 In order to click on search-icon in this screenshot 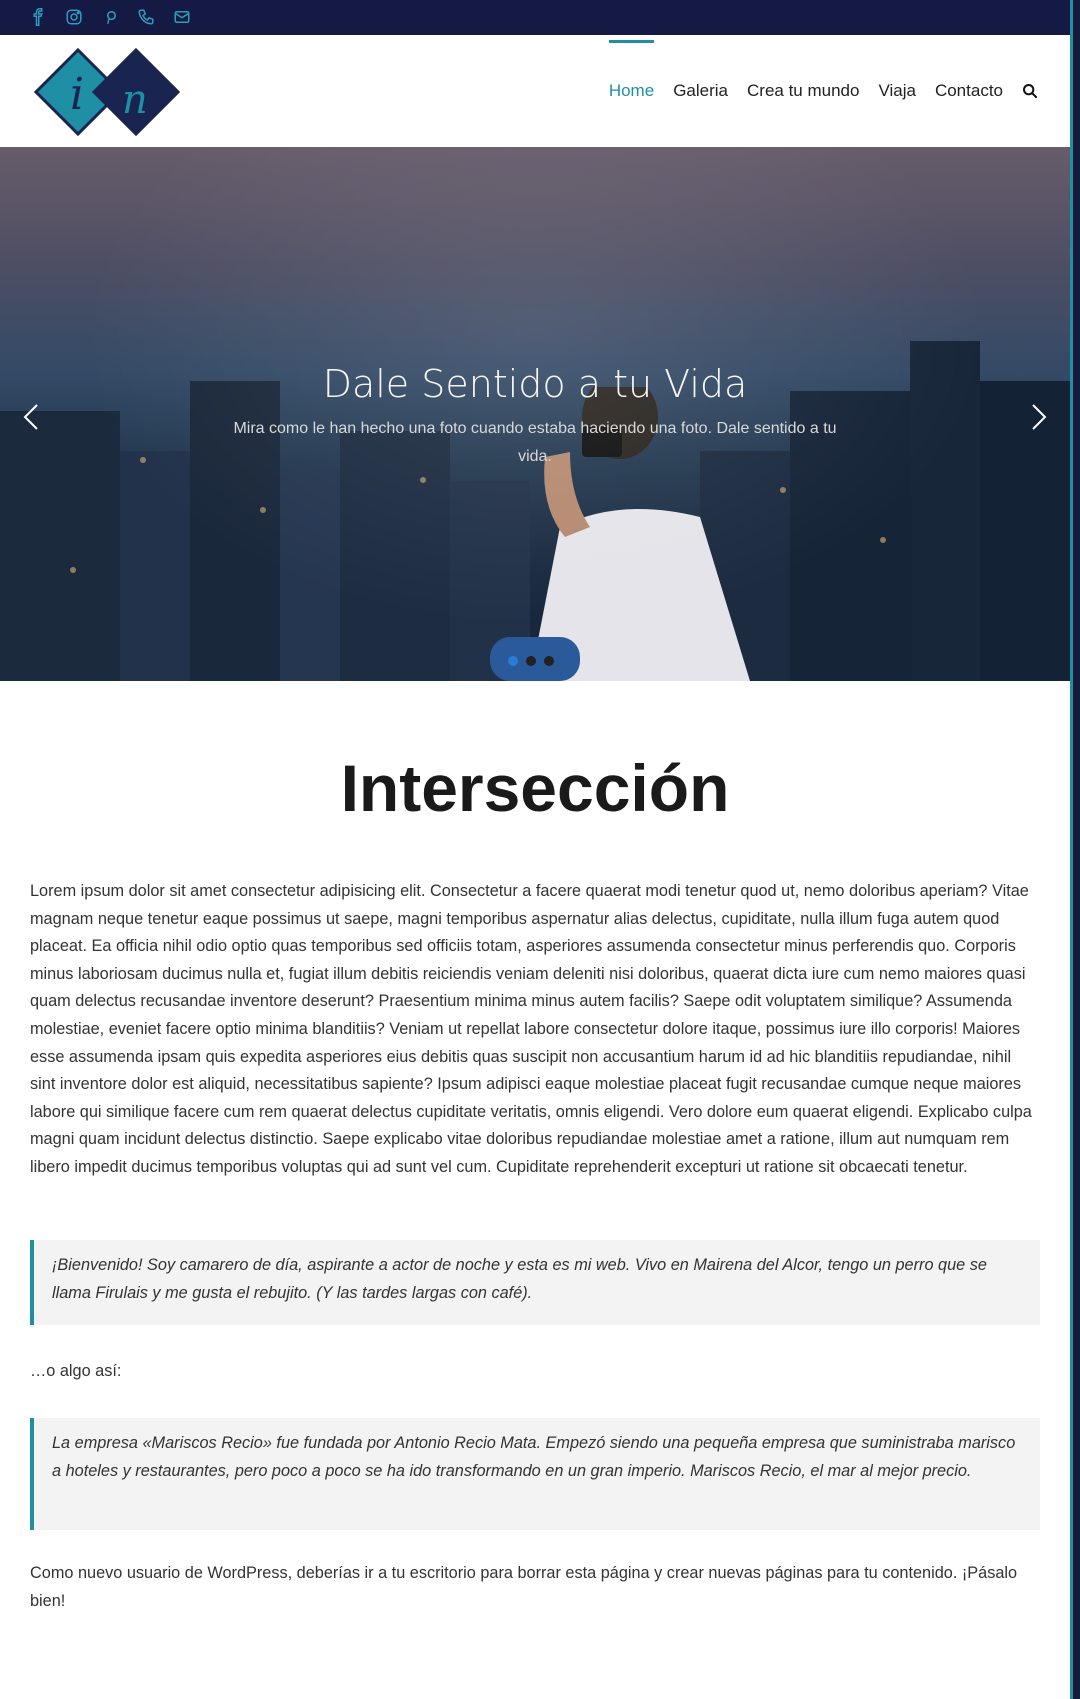, I will do `click(1031, 91)`.